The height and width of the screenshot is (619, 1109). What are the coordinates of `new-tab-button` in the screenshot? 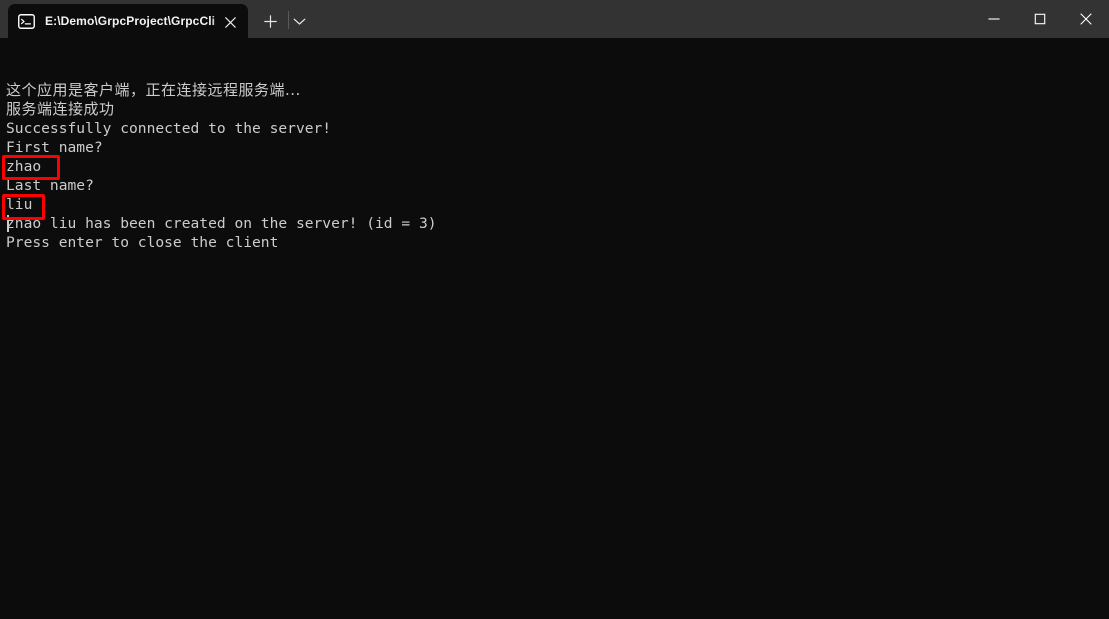 It's located at (270, 21).